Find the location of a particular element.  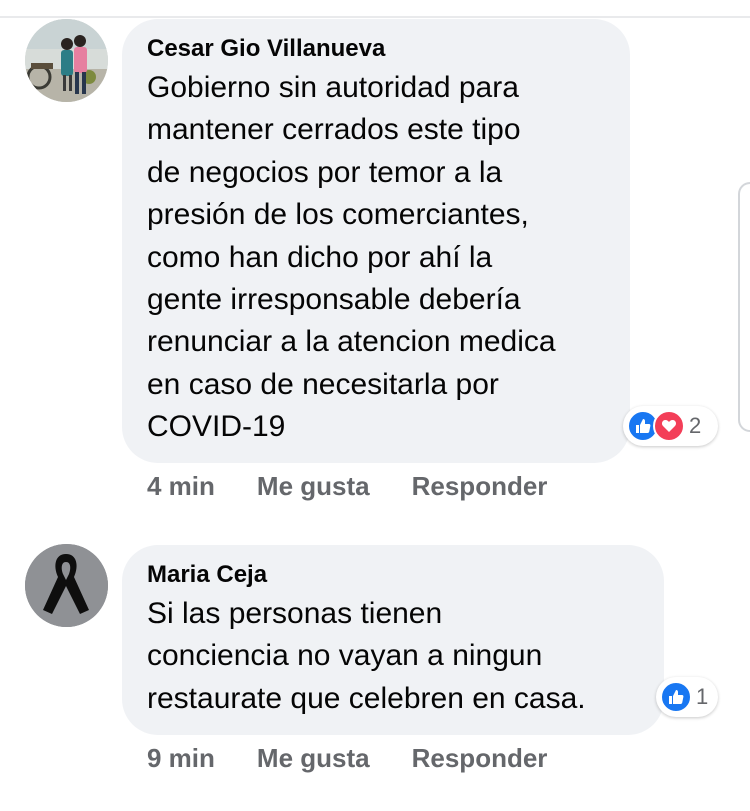

love-icon is located at coordinates (669, 426).